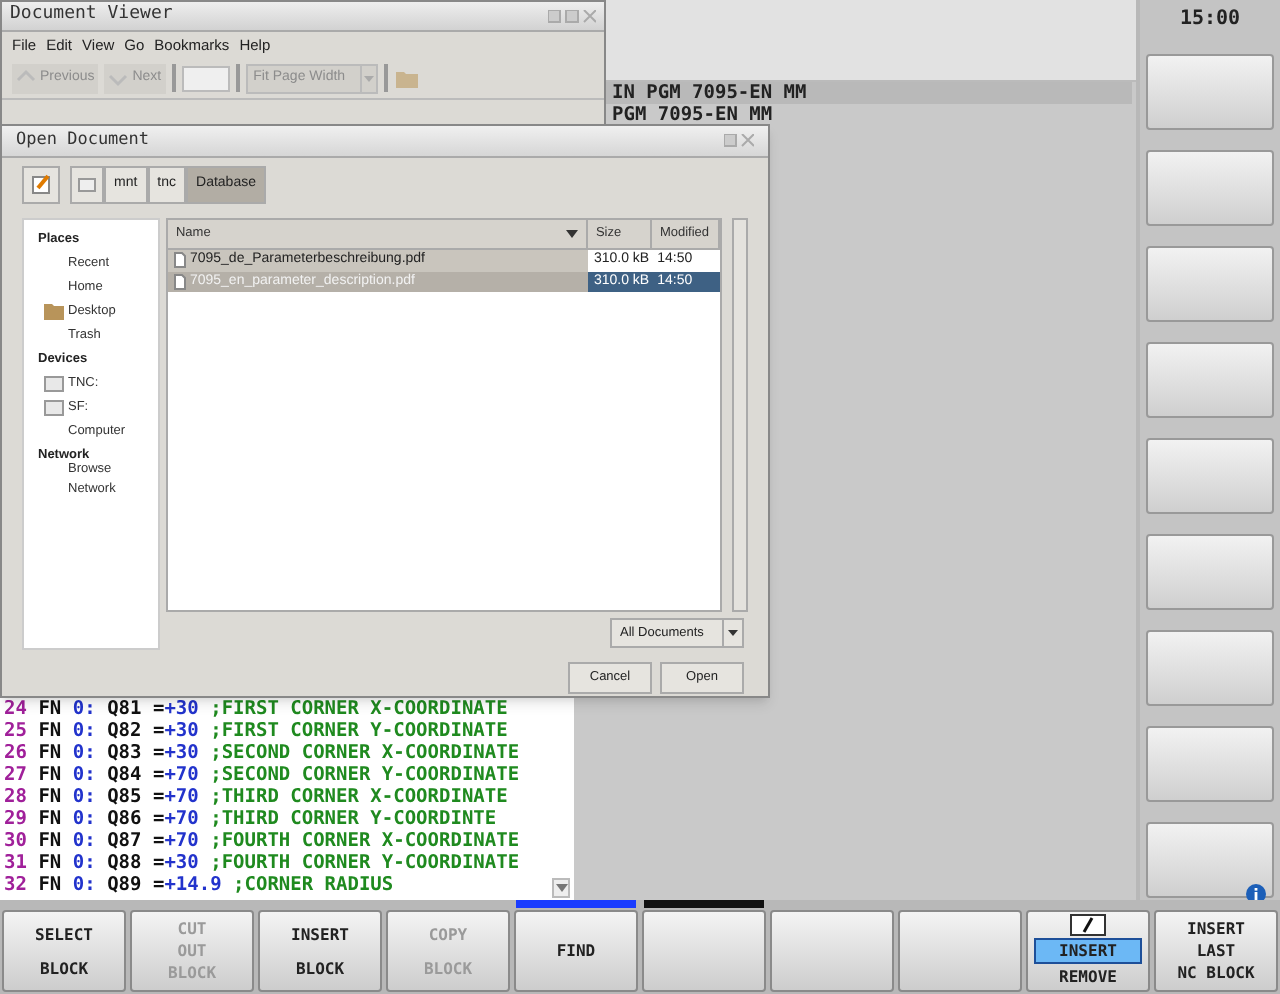 This screenshot has width=1280, height=994. I want to click on scrollbar, so click(739, 415).